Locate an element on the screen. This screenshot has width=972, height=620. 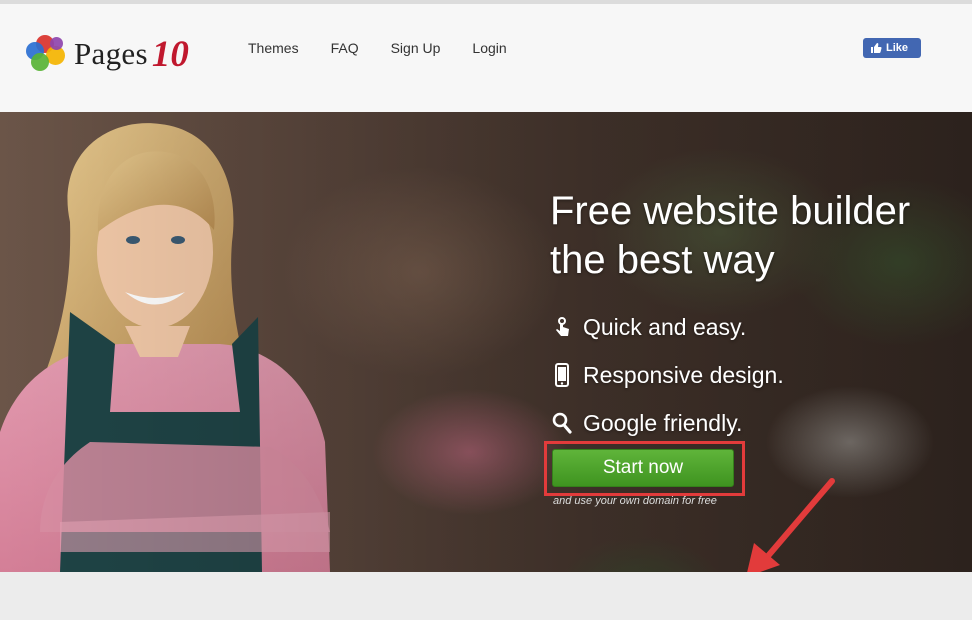
nav-themes: Themes is located at coordinates (273, 48).